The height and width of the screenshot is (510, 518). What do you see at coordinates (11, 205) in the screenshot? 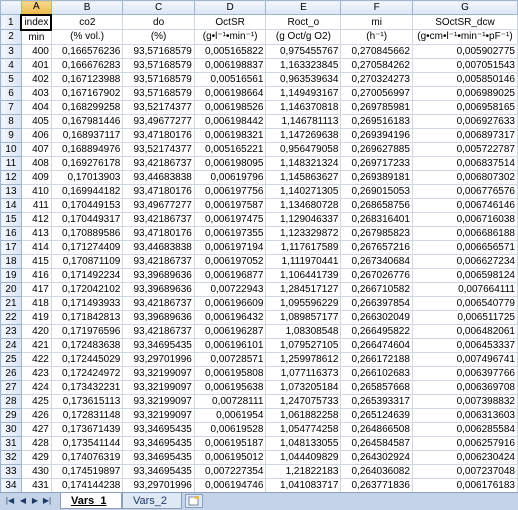
I see `row-header: 14` at bounding box center [11, 205].